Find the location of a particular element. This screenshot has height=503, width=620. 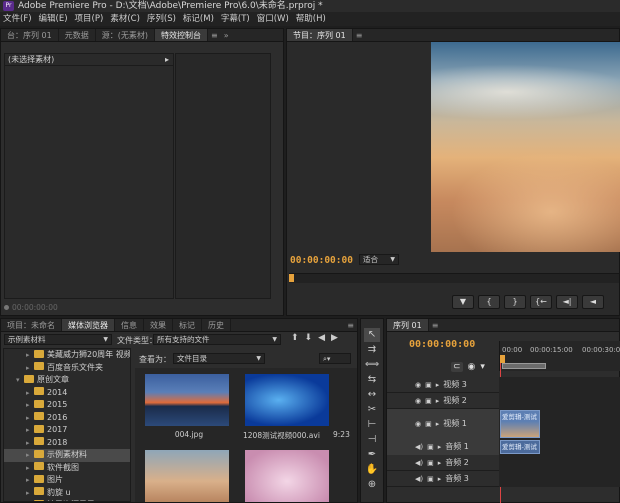

menu-edit: 编辑(E) is located at coordinates (53, 19).